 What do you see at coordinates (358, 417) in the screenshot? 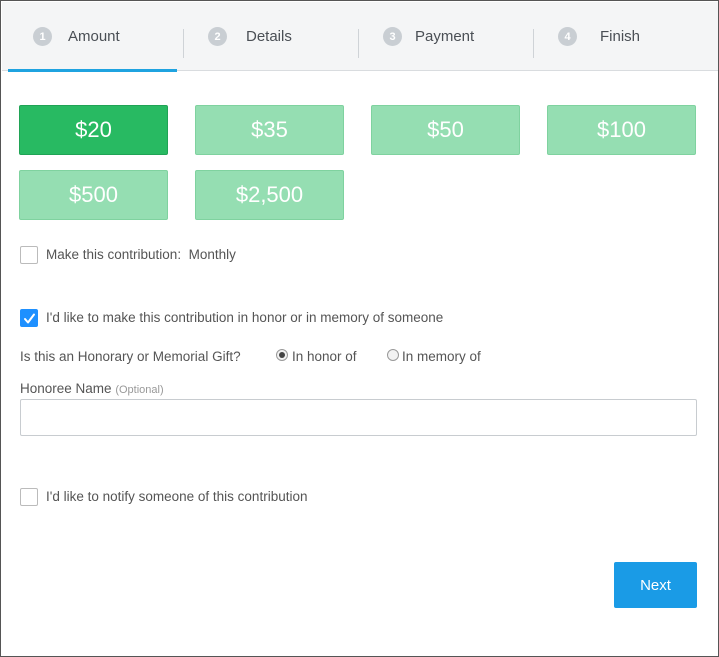
I see `honoree-name-input` at bounding box center [358, 417].